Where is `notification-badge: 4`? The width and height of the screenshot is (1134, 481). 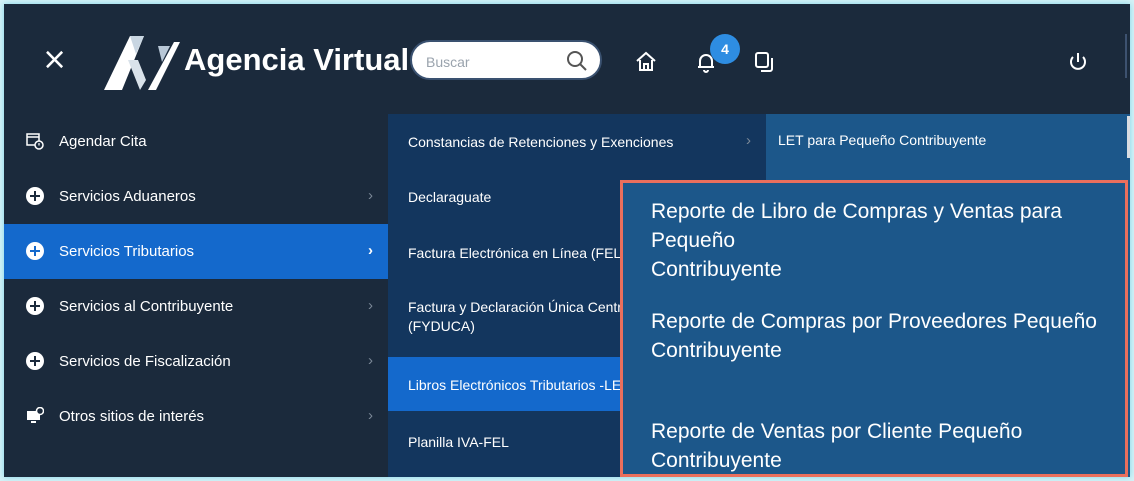
notification-badge: 4 is located at coordinates (725, 49).